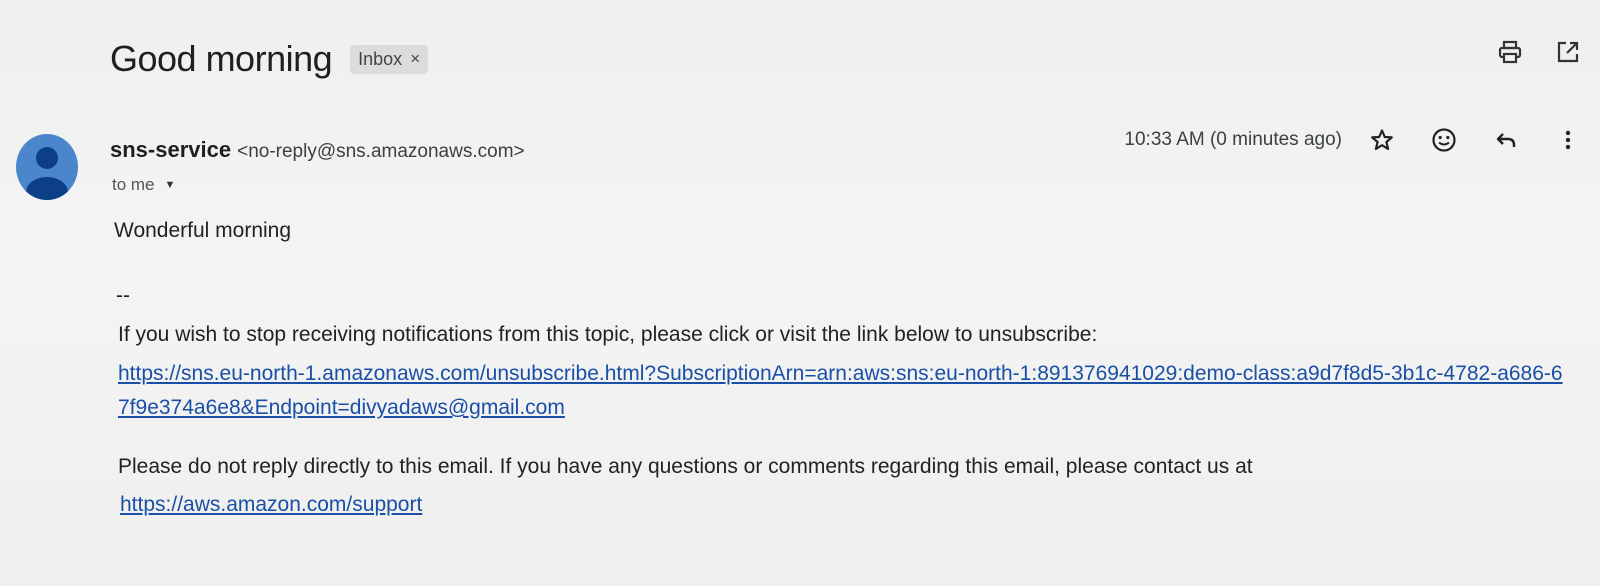 The width and height of the screenshot is (1600, 586). I want to click on greeting-text: Wonderful morning, so click(203, 230).